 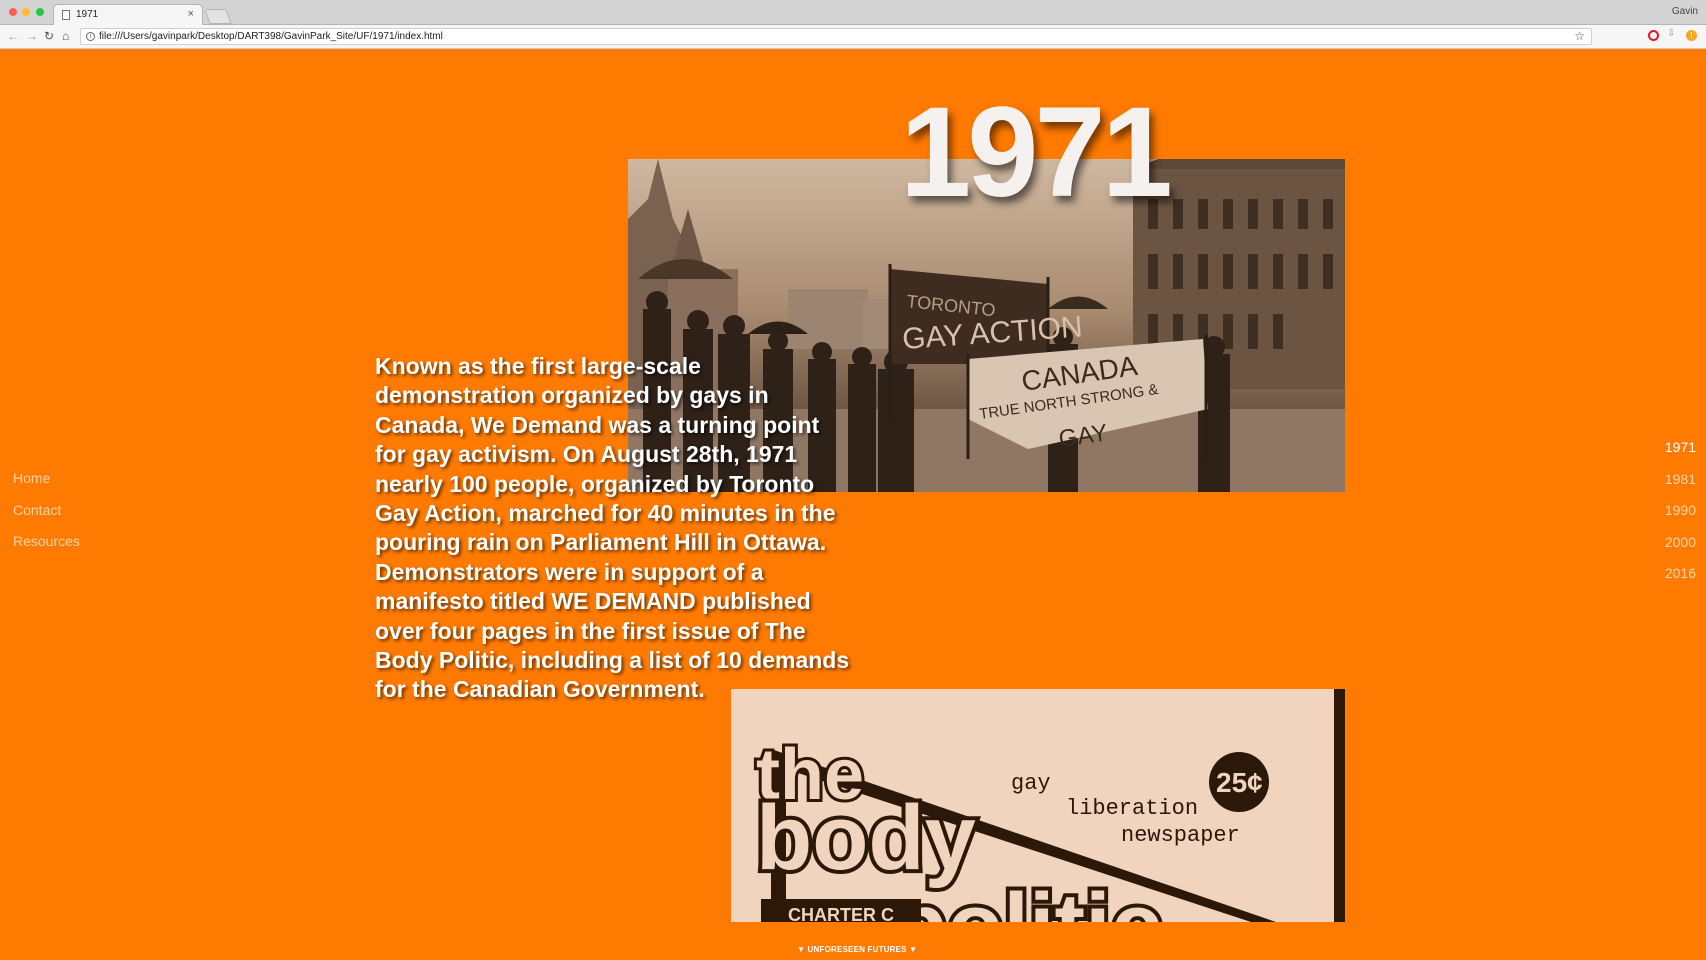 What do you see at coordinates (49, 36) in the screenshot?
I see `reload-icon: ↻` at bounding box center [49, 36].